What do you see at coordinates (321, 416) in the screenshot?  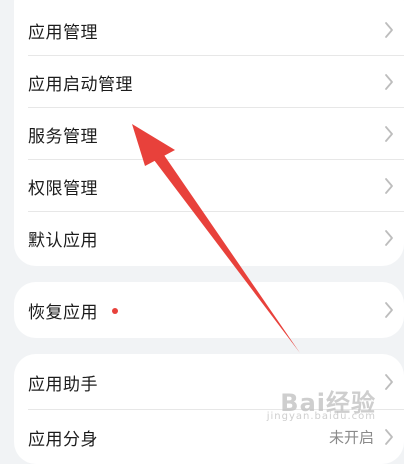 I see `watermark-subtext: jingyan.baidu.com` at bounding box center [321, 416].